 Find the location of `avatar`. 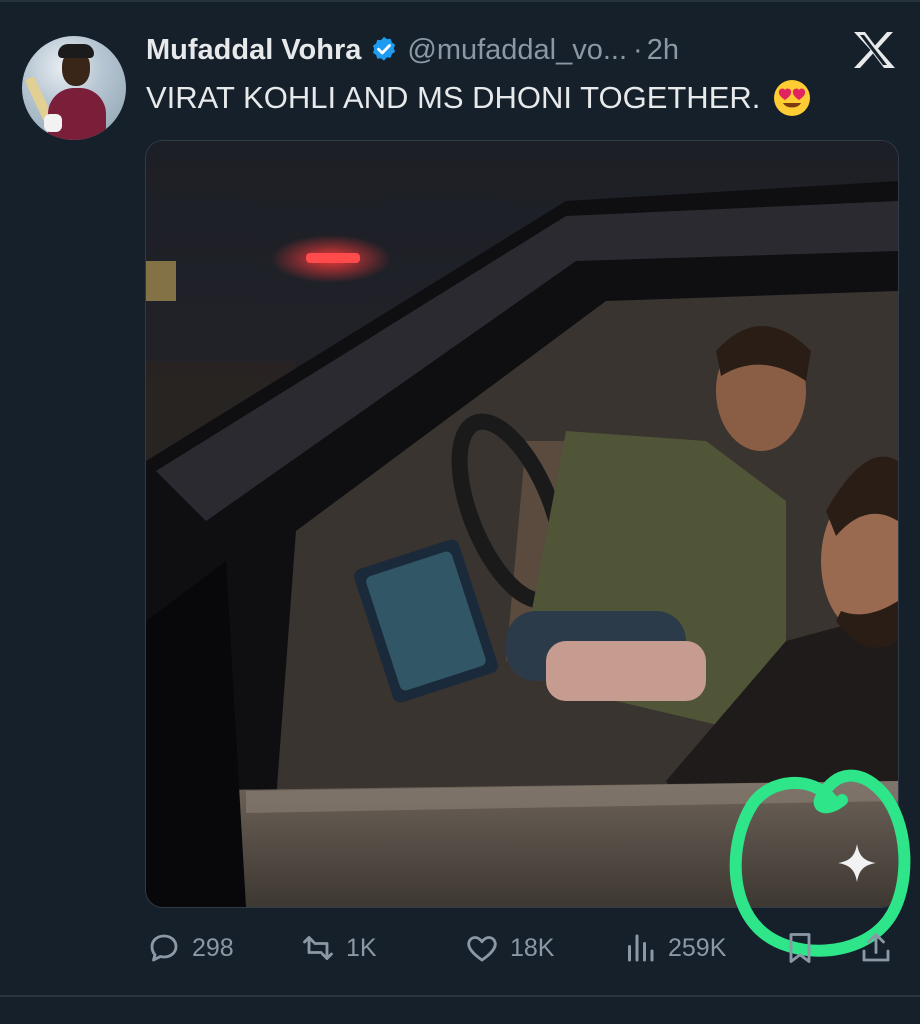

avatar is located at coordinates (74, 88).